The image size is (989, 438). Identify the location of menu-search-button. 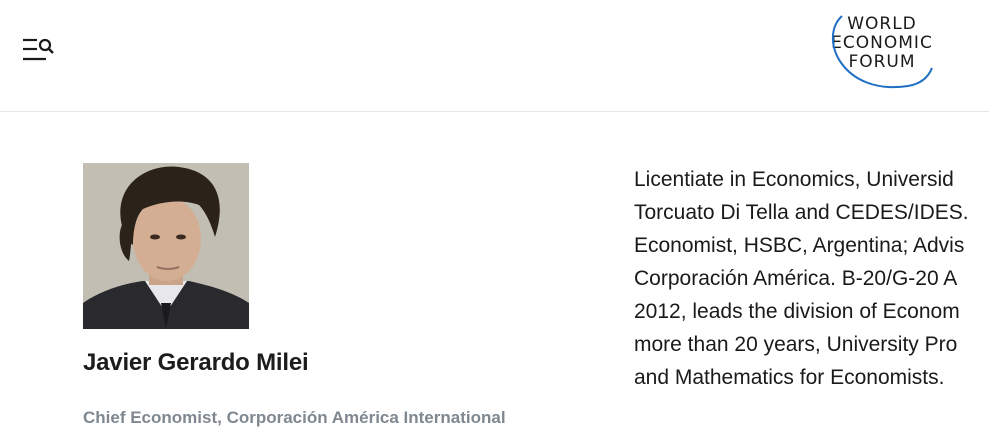
(38, 50).